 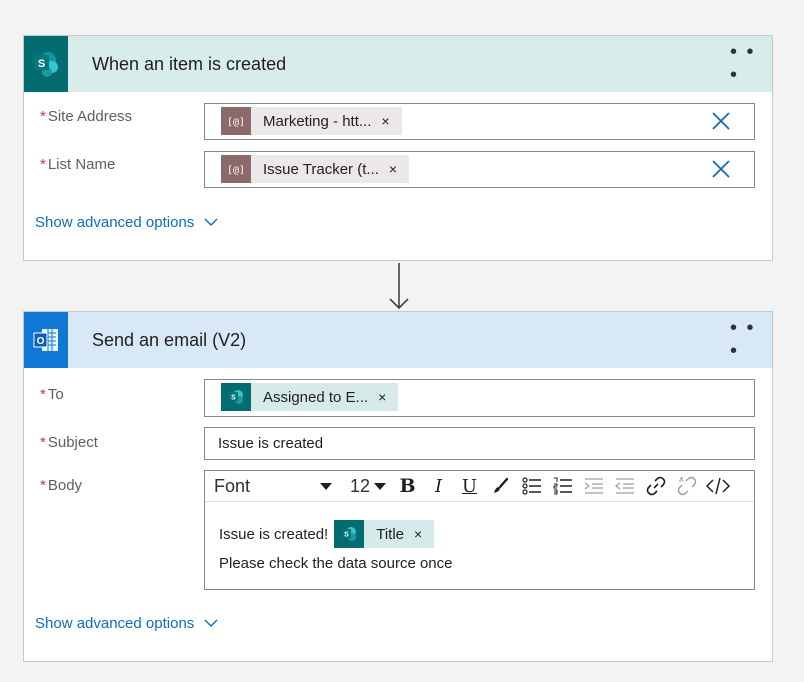 I want to click on svg-text: O, so click(x=41, y=341).